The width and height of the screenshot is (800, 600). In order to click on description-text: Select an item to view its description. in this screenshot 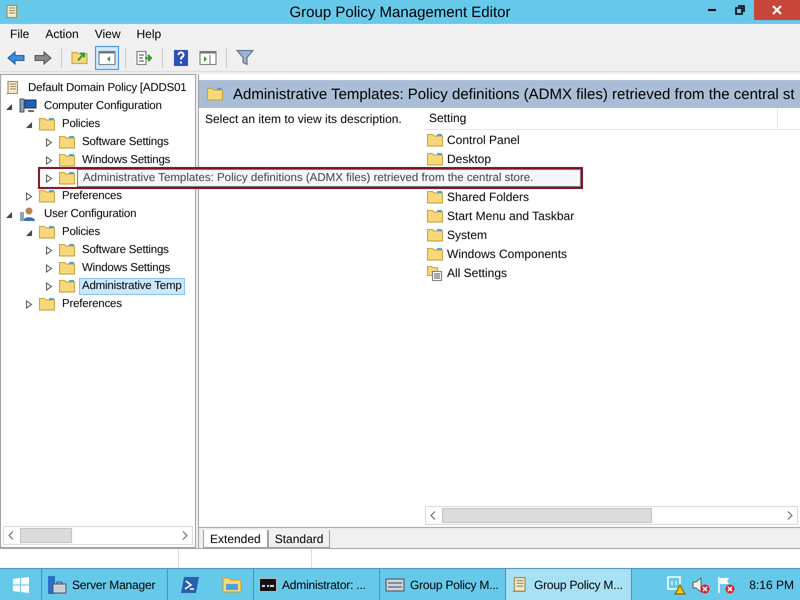, I will do `click(303, 119)`.